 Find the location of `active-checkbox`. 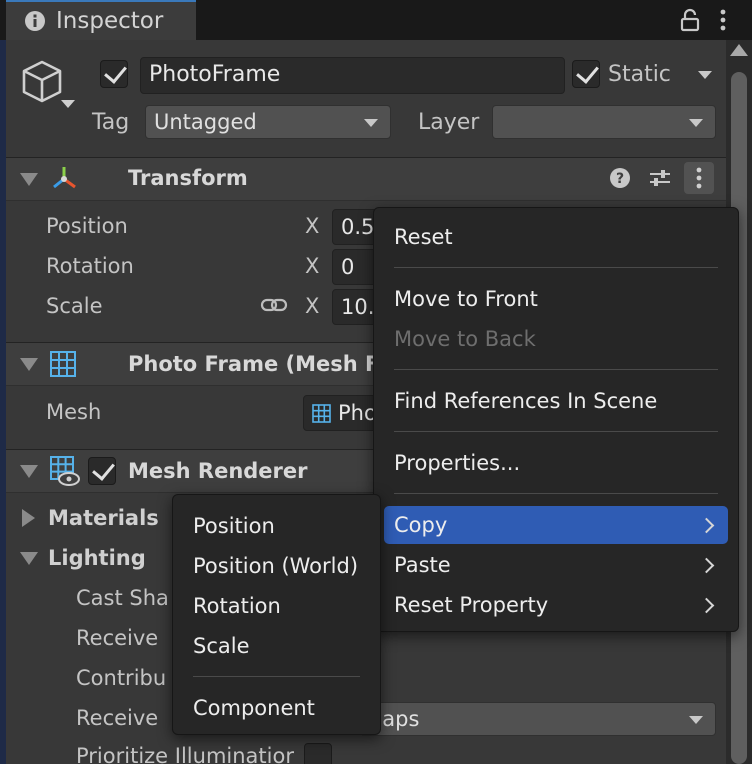

active-checkbox is located at coordinates (114, 74).